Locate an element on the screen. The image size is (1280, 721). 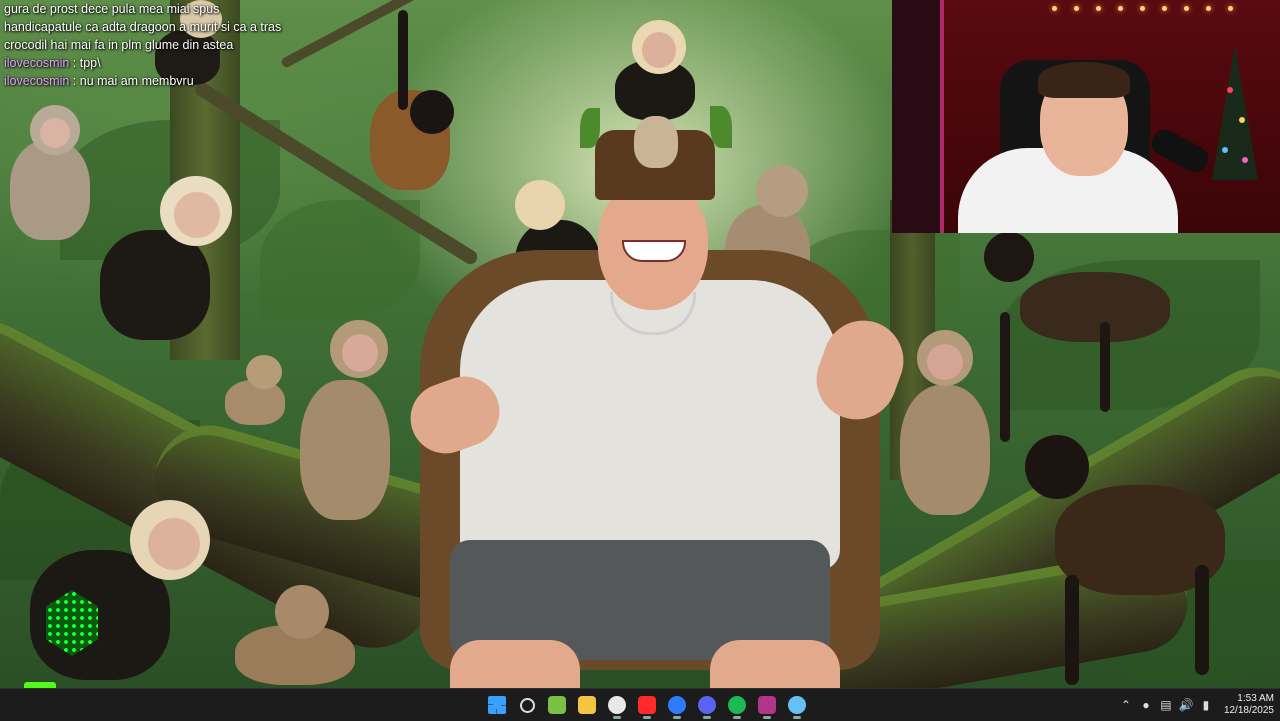
notepad-icon-glyph is located at coordinates (557, 705).